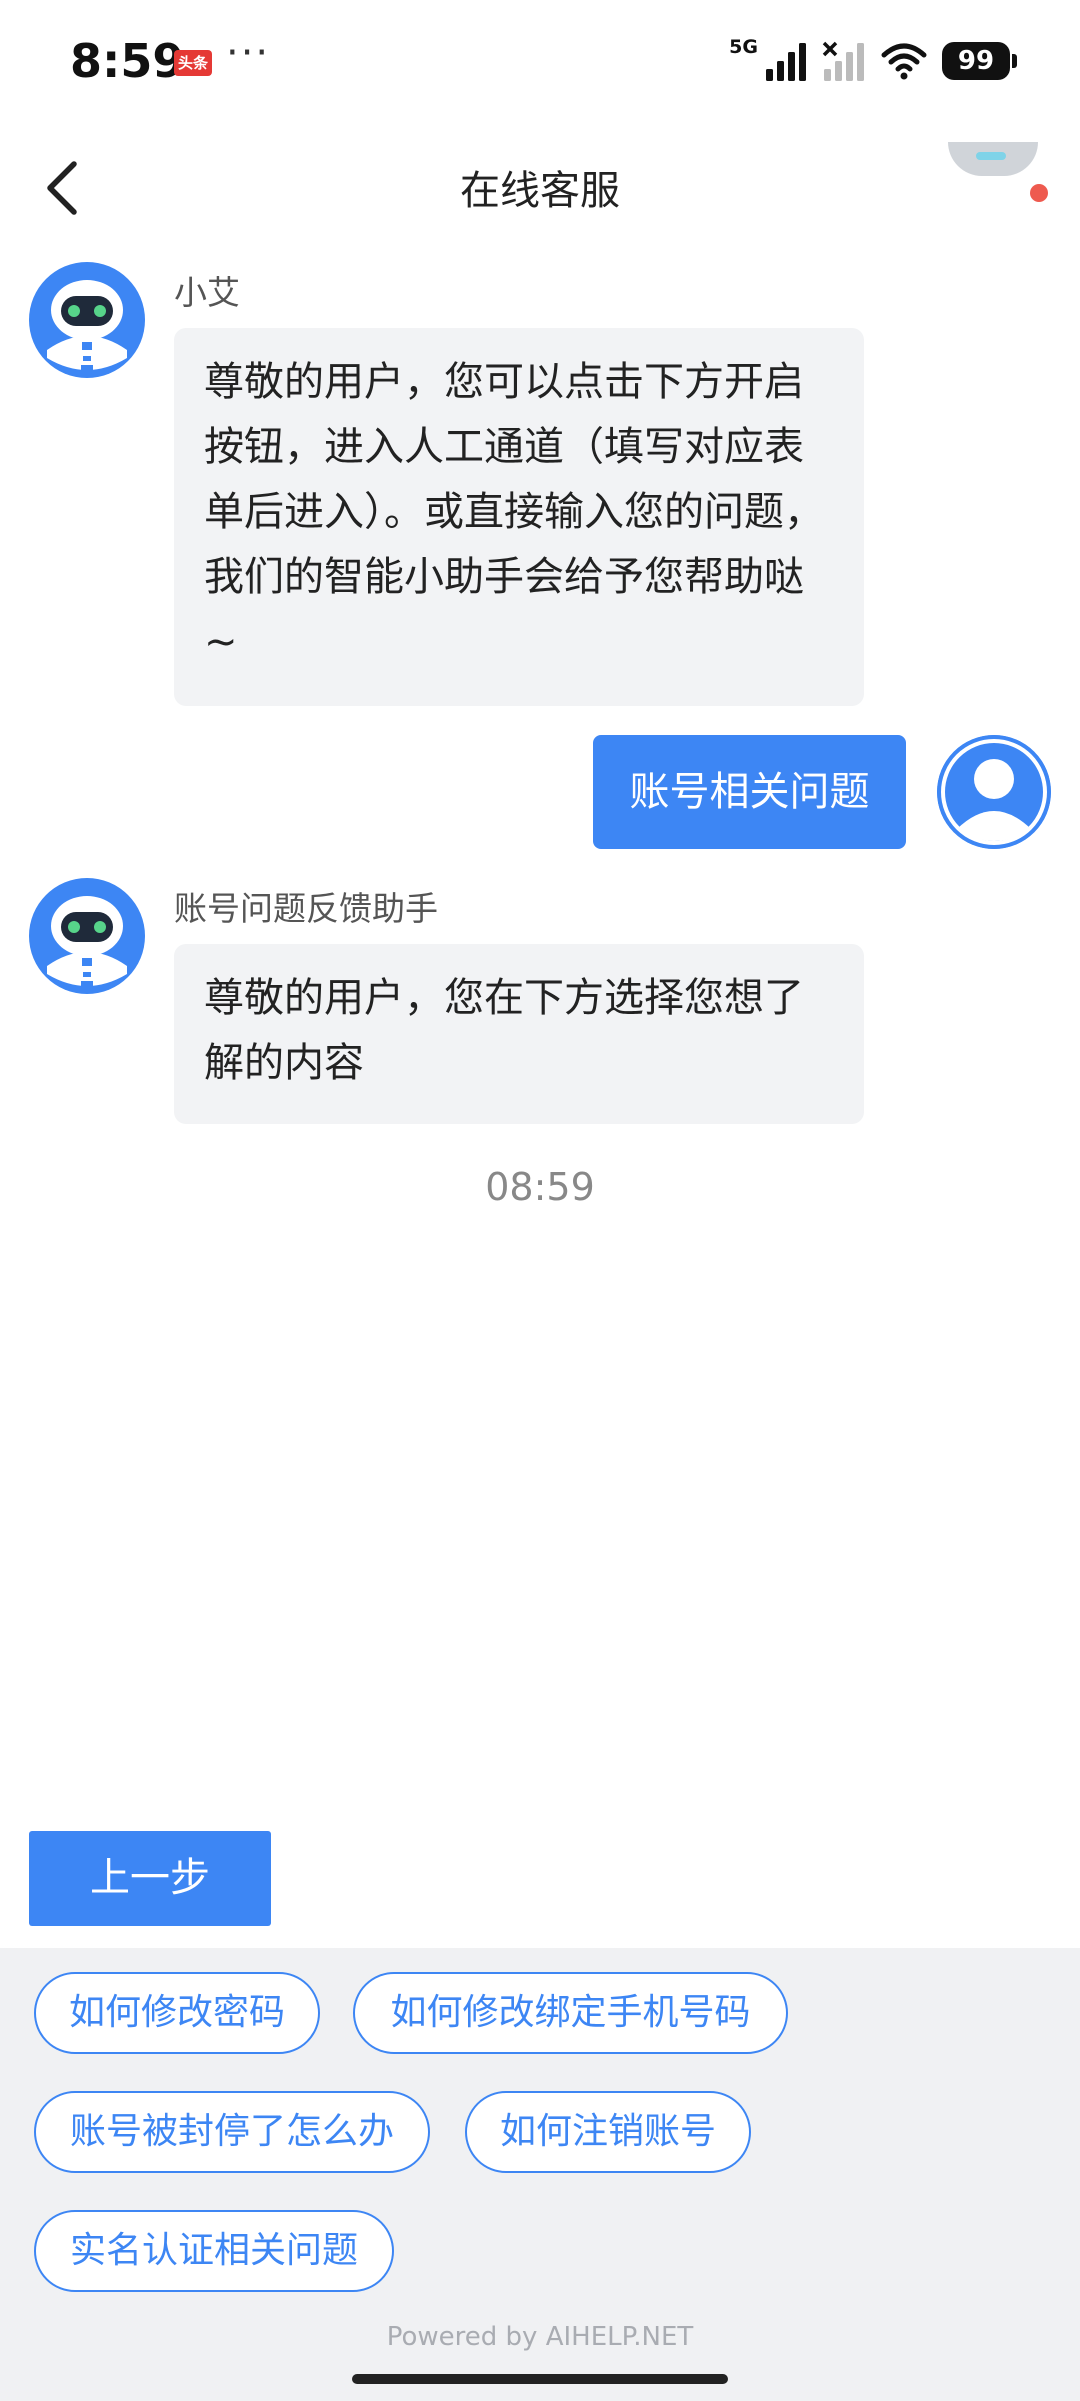 The image size is (1080, 2401). What do you see at coordinates (214, 2251) in the screenshot?
I see `option-chip: 实名认证相关问题` at bounding box center [214, 2251].